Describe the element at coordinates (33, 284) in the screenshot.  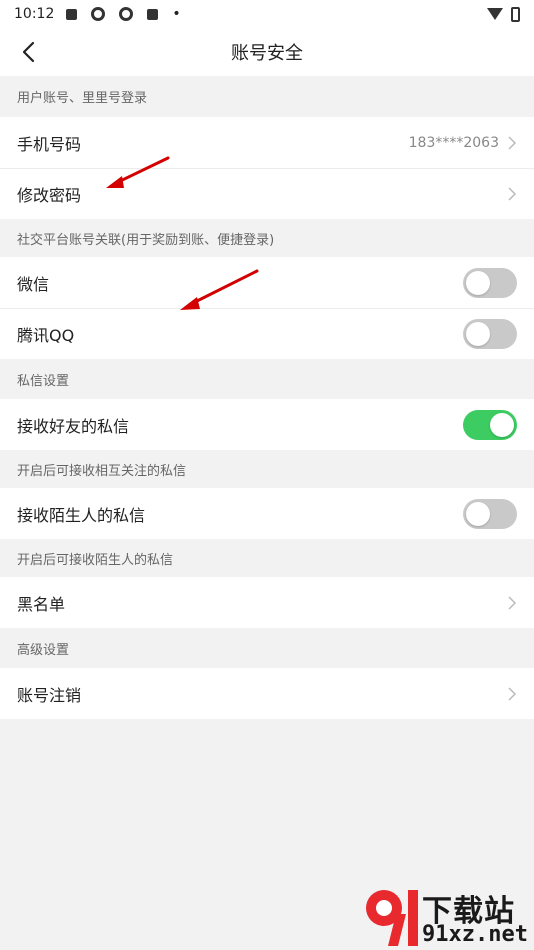
I see `wechat-label: 微信` at that location.